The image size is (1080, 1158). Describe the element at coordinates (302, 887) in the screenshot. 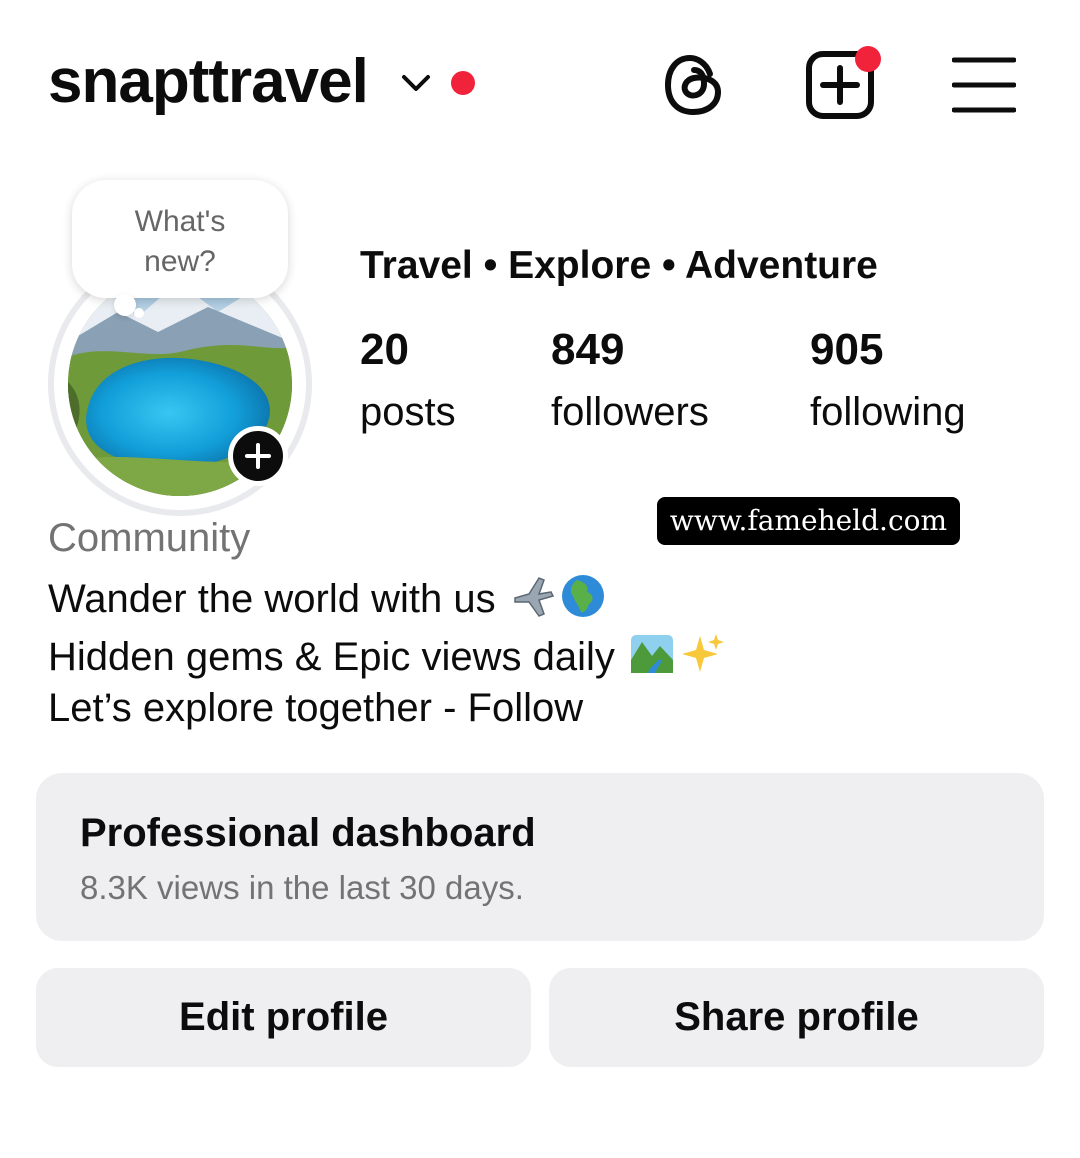

I see `dashboard-subtitle: 8.3K views in the last 30 days.` at that location.